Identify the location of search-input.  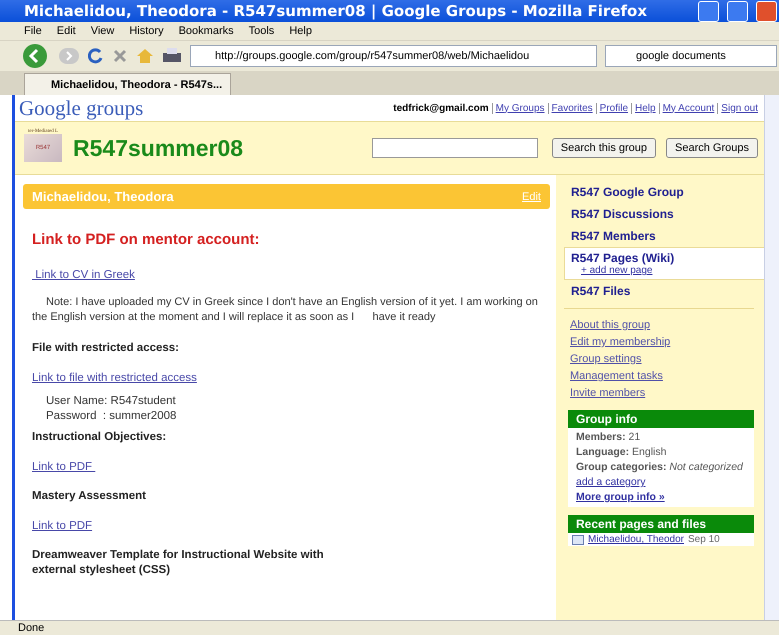
(455, 148).